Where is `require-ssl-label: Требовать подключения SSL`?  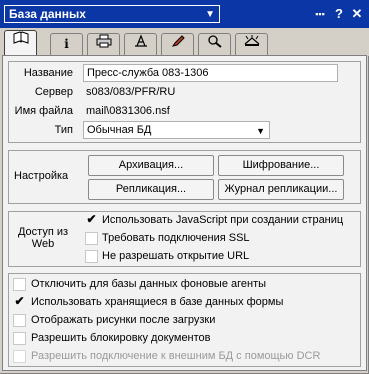 require-ssl-label: Требовать подключения SSL is located at coordinates (176, 238).